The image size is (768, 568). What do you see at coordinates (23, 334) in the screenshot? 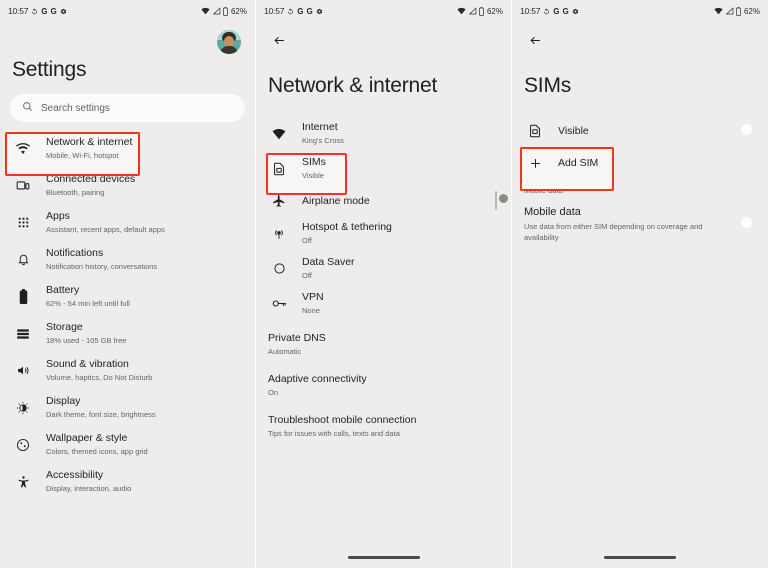
I see `storage-icon` at bounding box center [23, 334].